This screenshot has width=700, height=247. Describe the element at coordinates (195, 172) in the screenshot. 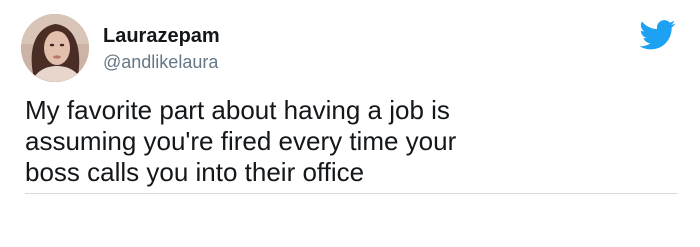

I see `tweet-text-line: boss calls you into their office` at that location.